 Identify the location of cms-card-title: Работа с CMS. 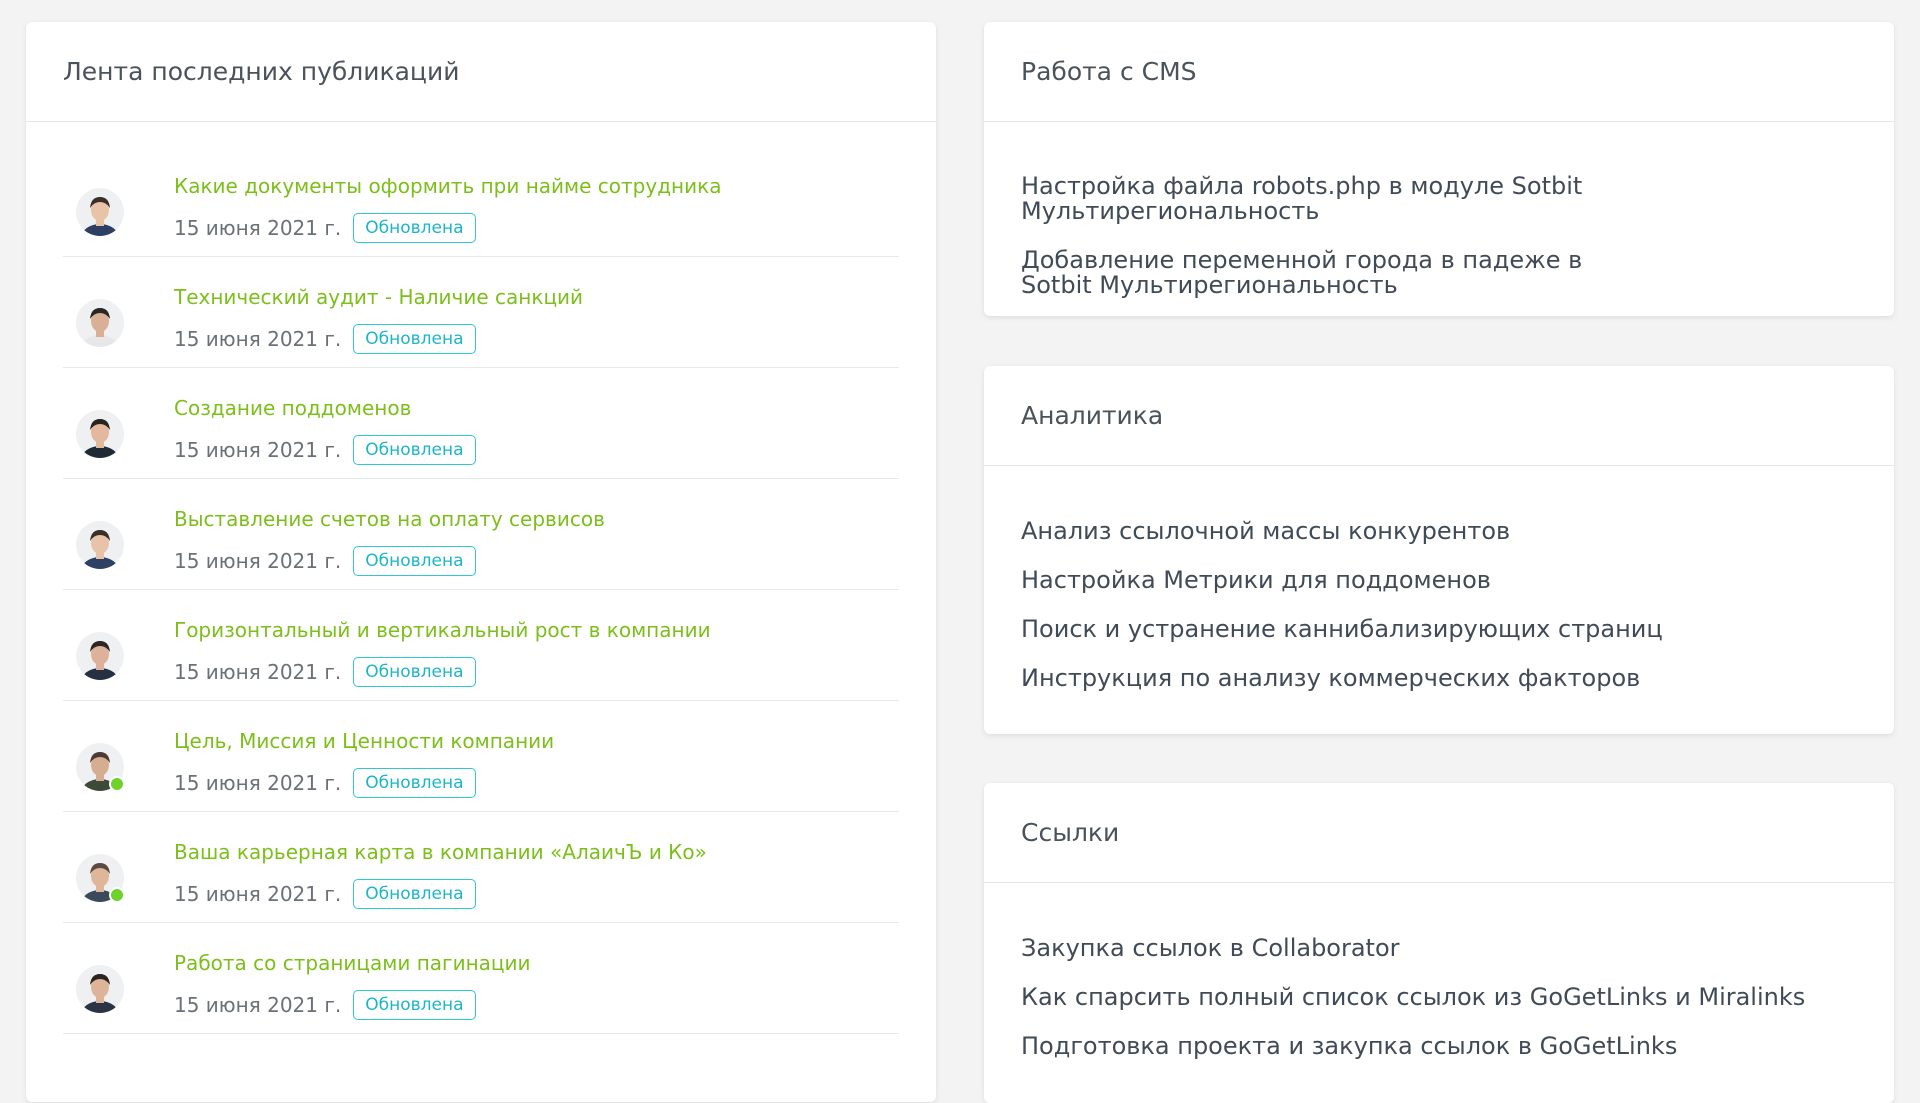
(1439, 72).